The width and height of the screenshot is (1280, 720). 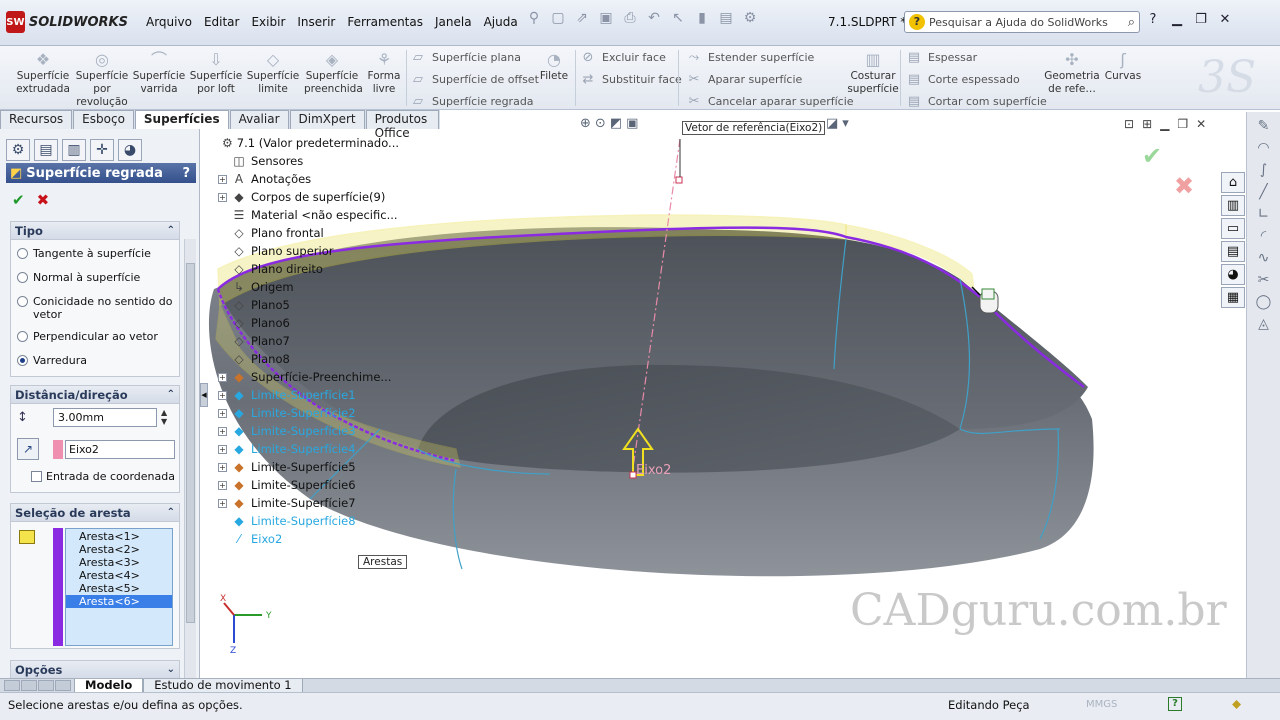 What do you see at coordinates (600, 123) in the screenshot?
I see `zoom-area-icon: ⊙` at bounding box center [600, 123].